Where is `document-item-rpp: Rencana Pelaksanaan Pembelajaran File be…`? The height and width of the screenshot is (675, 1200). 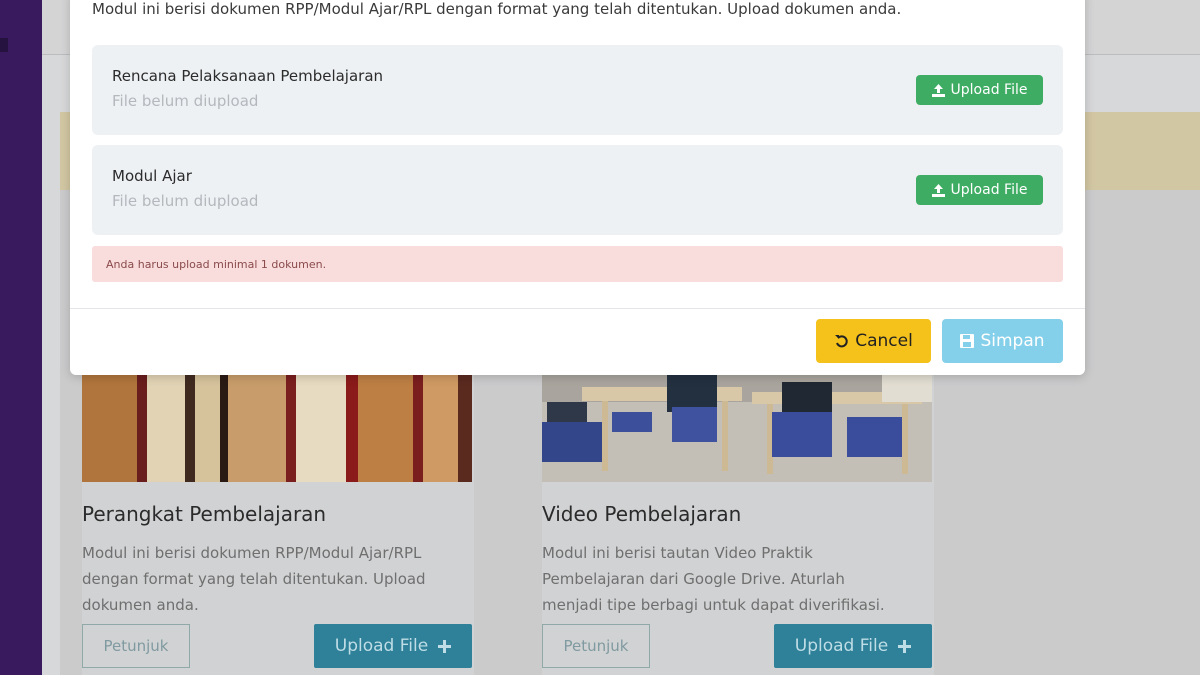
document-item-rpp: Rencana Pelaksanaan Pembelajaran File be… is located at coordinates (577, 90).